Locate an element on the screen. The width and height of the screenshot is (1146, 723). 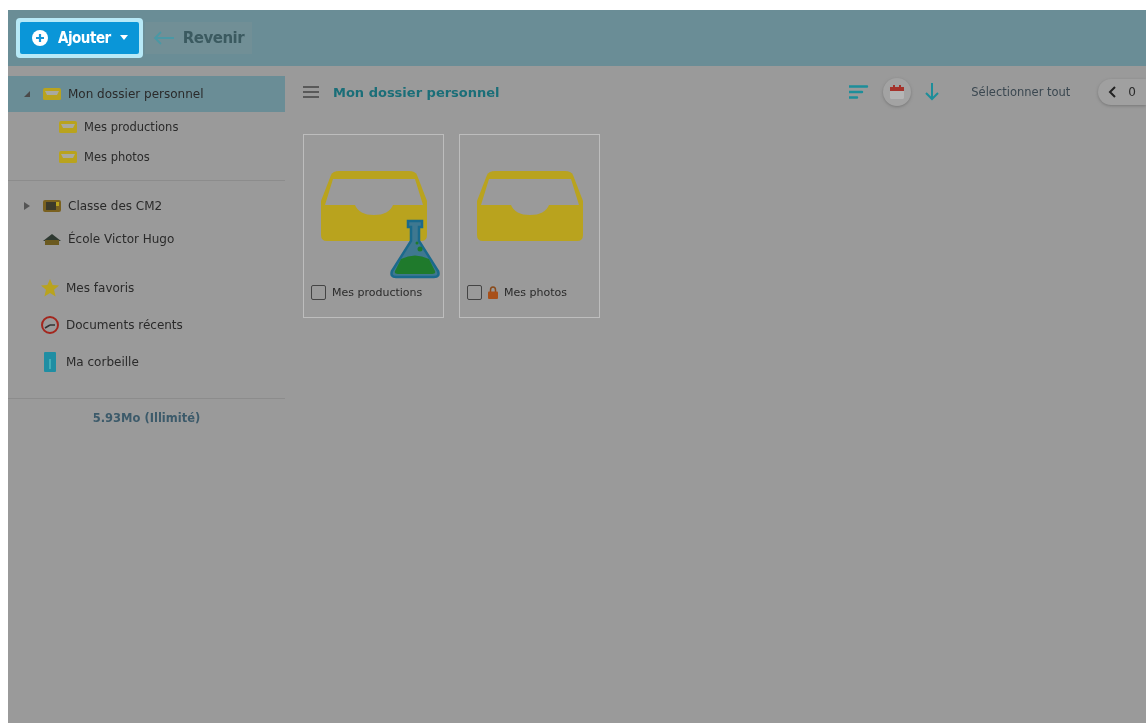
tree-item-label: Classe des CM2 is located at coordinates (115, 205).